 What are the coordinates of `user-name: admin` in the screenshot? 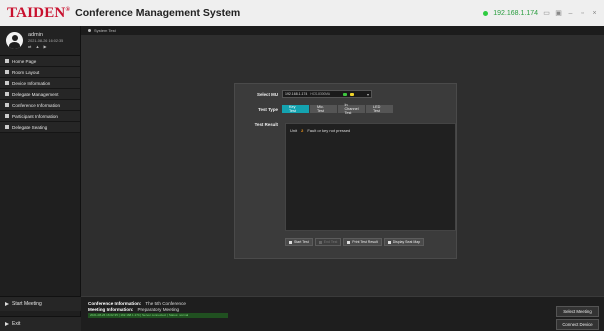 It's located at (35, 35).